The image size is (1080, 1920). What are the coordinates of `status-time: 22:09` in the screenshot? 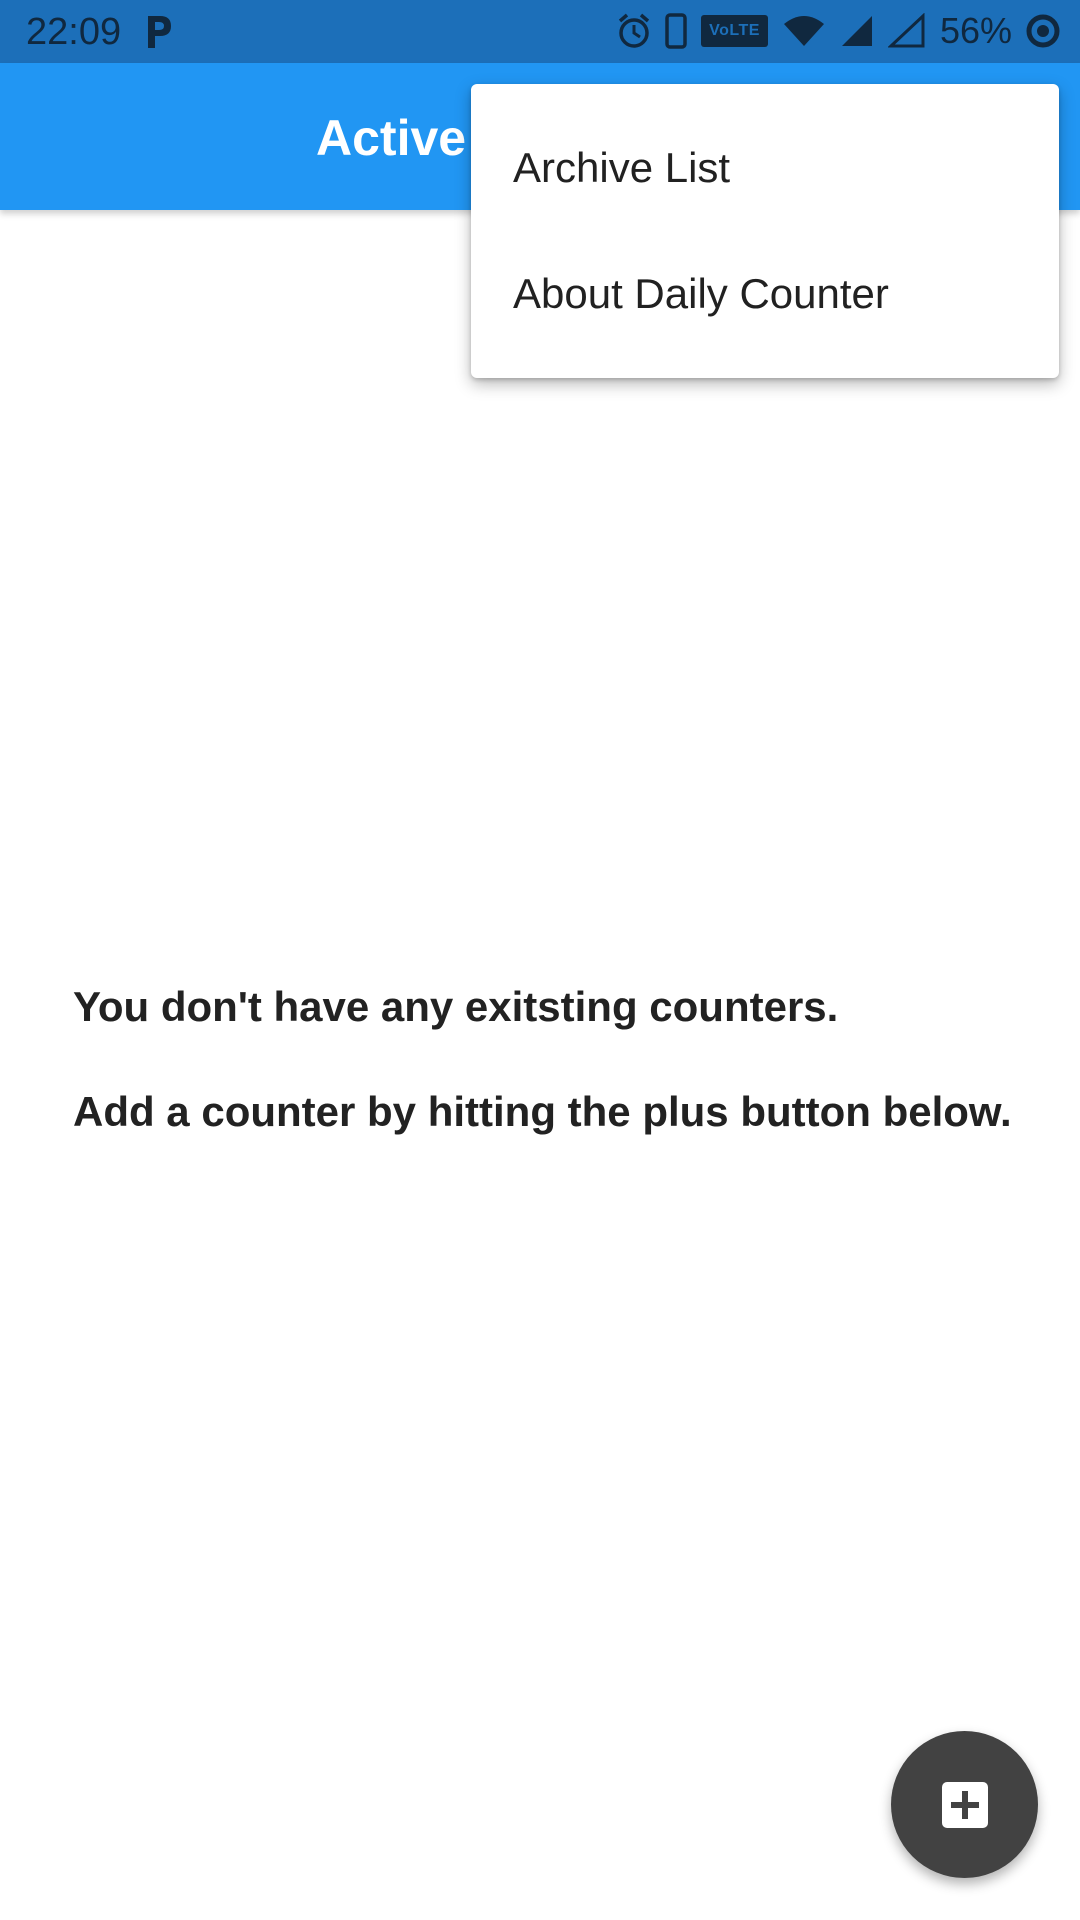 It's located at (74, 32).